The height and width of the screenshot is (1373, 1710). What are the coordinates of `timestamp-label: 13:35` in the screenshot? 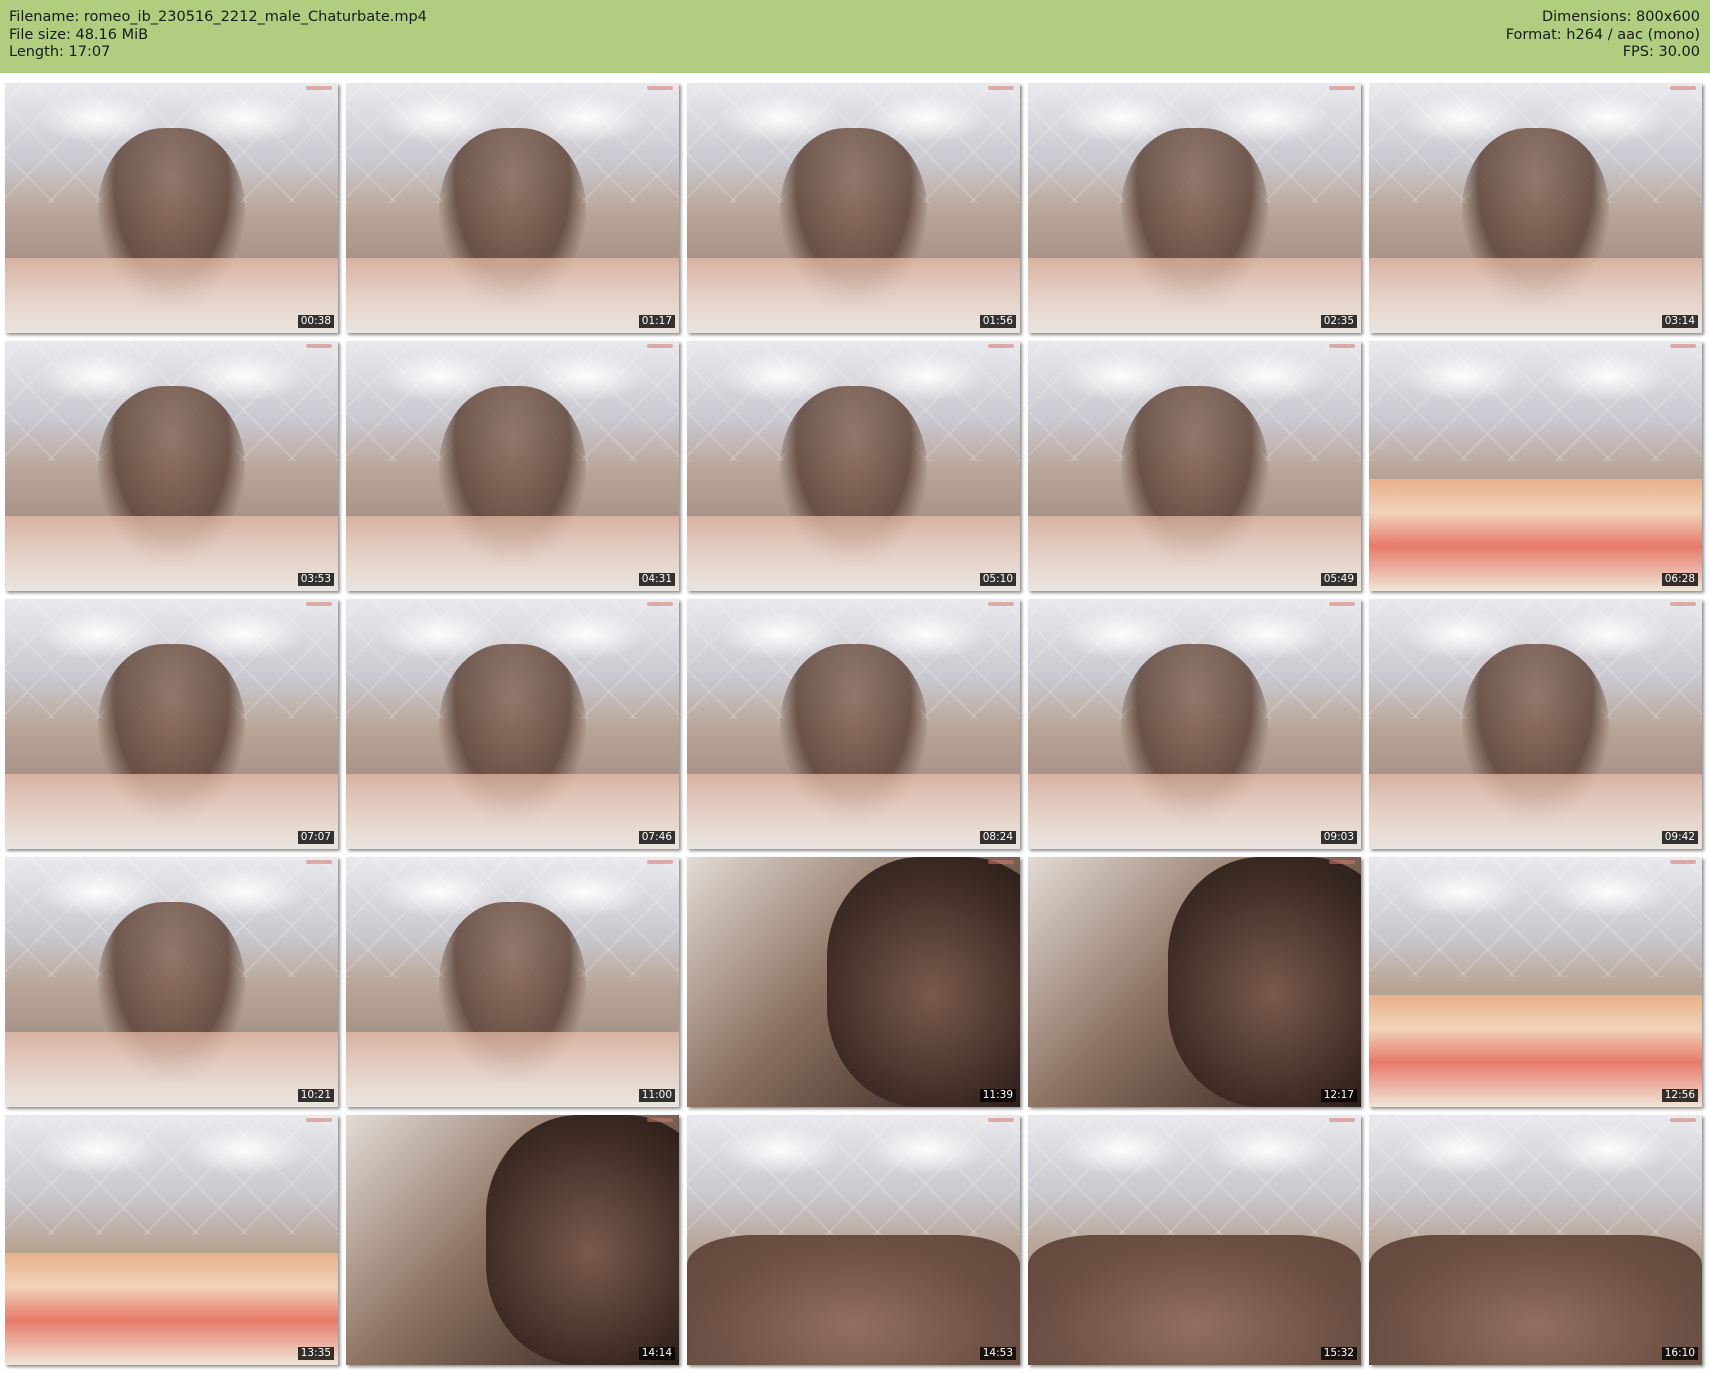 It's located at (315, 1353).